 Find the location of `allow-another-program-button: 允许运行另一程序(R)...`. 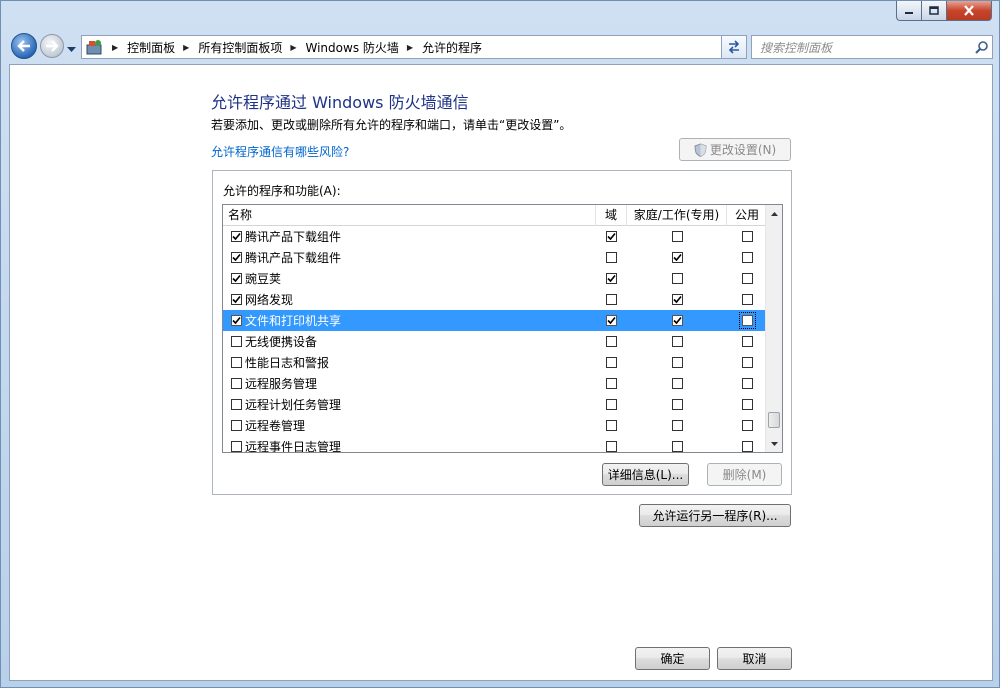

allow-another-program-button: 允许运行另一程序(R)... is located at coordinates (715, 515).